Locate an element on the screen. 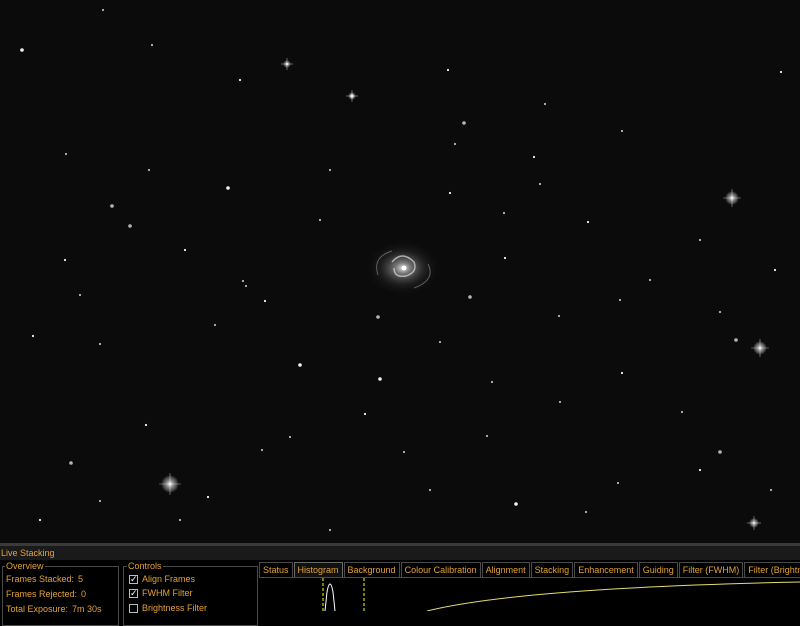 The image size is (800, 626). tab-stacking: Stacking is located at coordinates (552, 569).